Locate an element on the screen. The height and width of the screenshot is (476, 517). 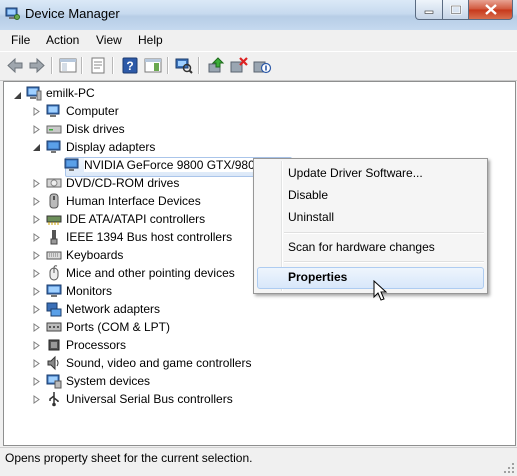
category-node: Universal Serial Bus controllers is located at coordinates (139, 399).